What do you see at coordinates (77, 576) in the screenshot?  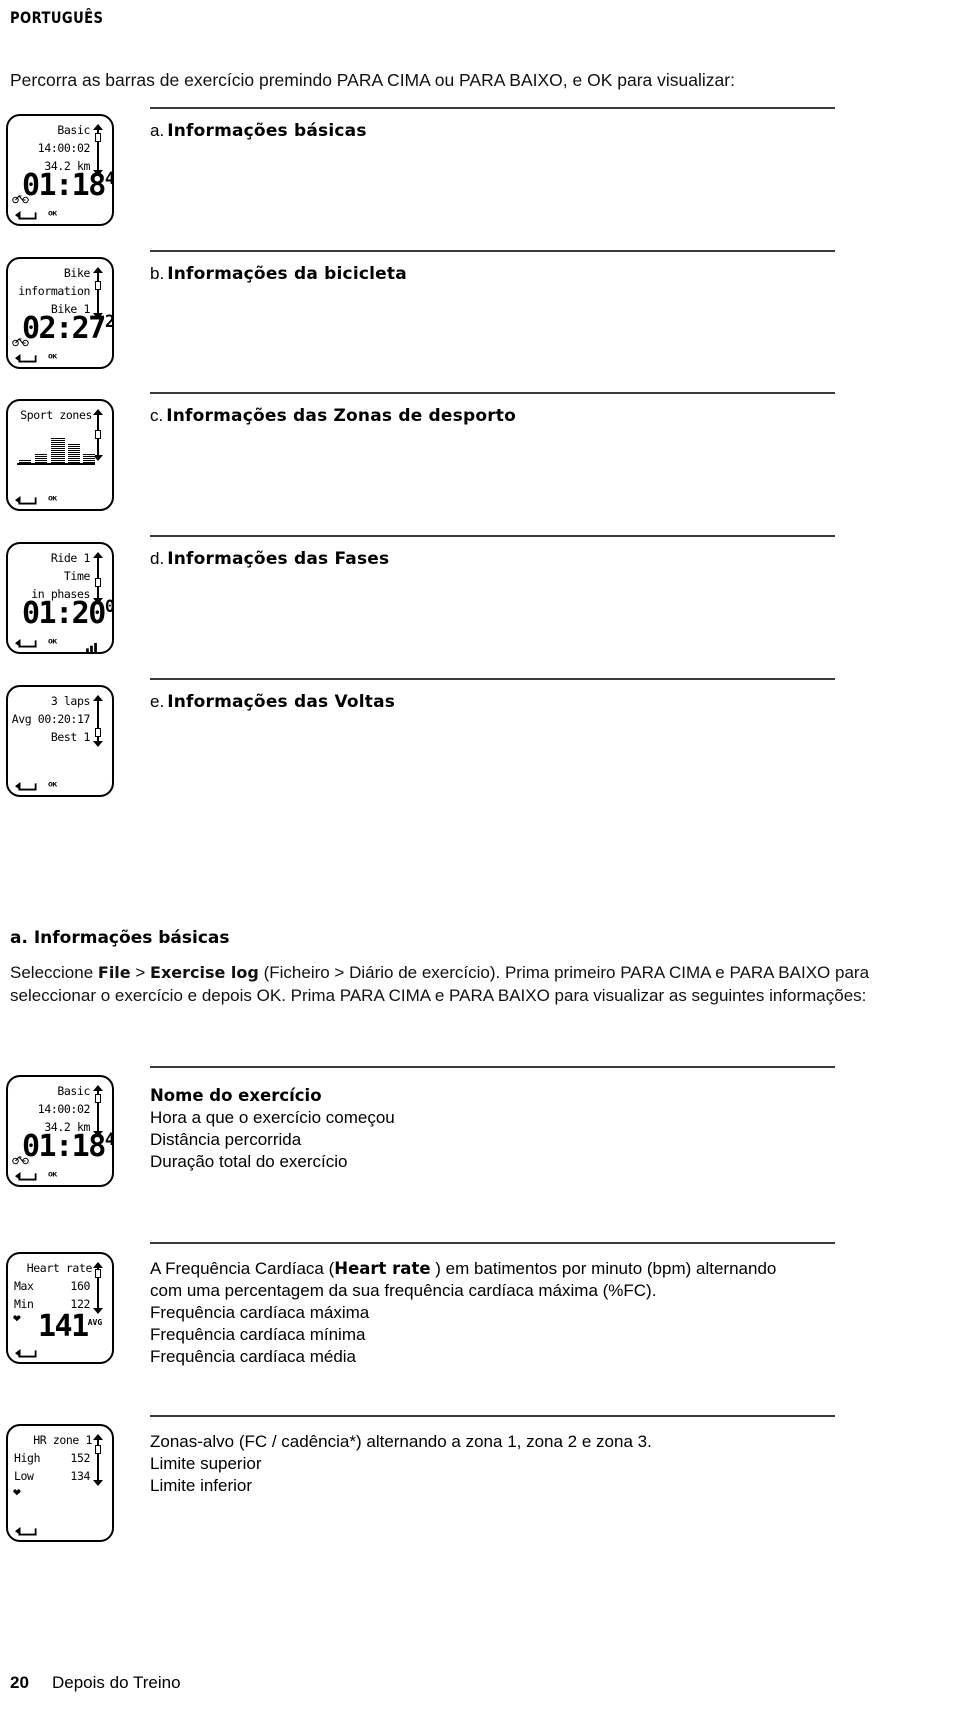 I see `lcd-line-subtitle: Time` at bounding box center [77, 576].